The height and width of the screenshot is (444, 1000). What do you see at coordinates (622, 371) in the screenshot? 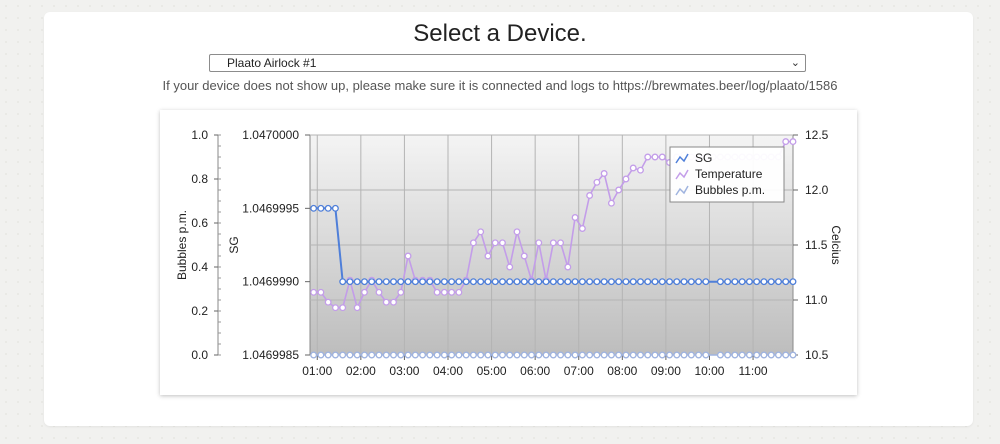
I see `x-tick-label: 08:00` at bounding box center [622, 371].